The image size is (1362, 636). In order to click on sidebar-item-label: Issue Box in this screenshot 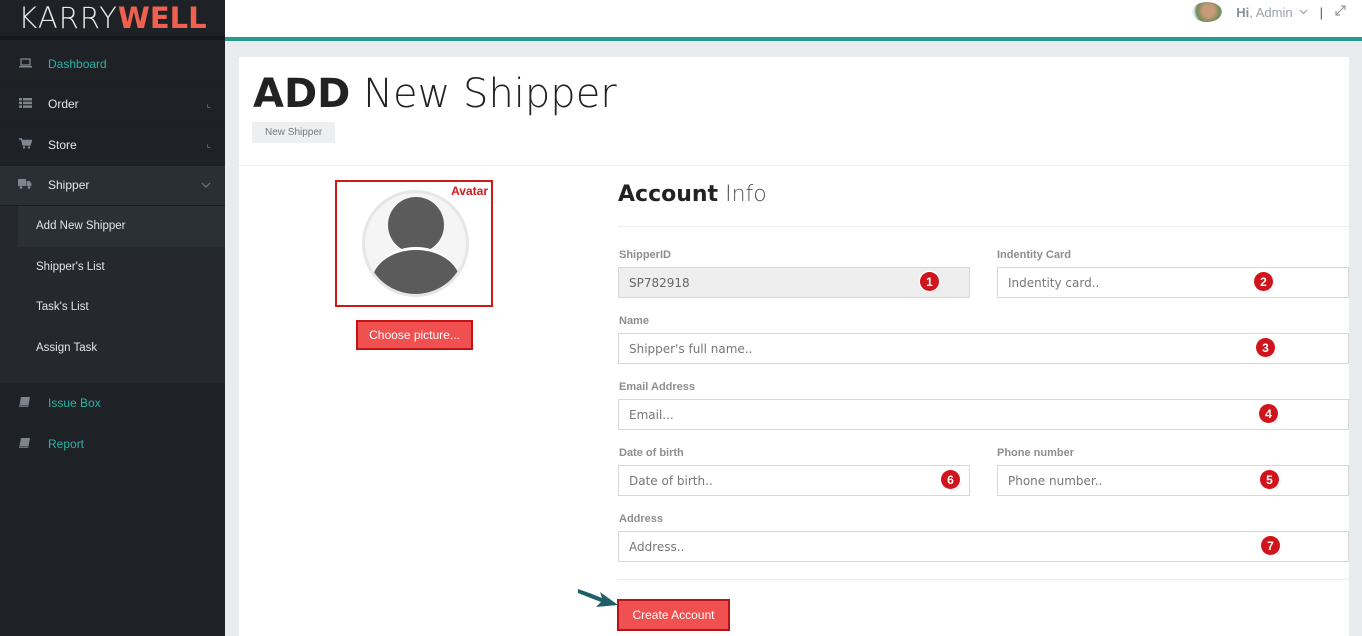, I will do `click(74, 403)`.